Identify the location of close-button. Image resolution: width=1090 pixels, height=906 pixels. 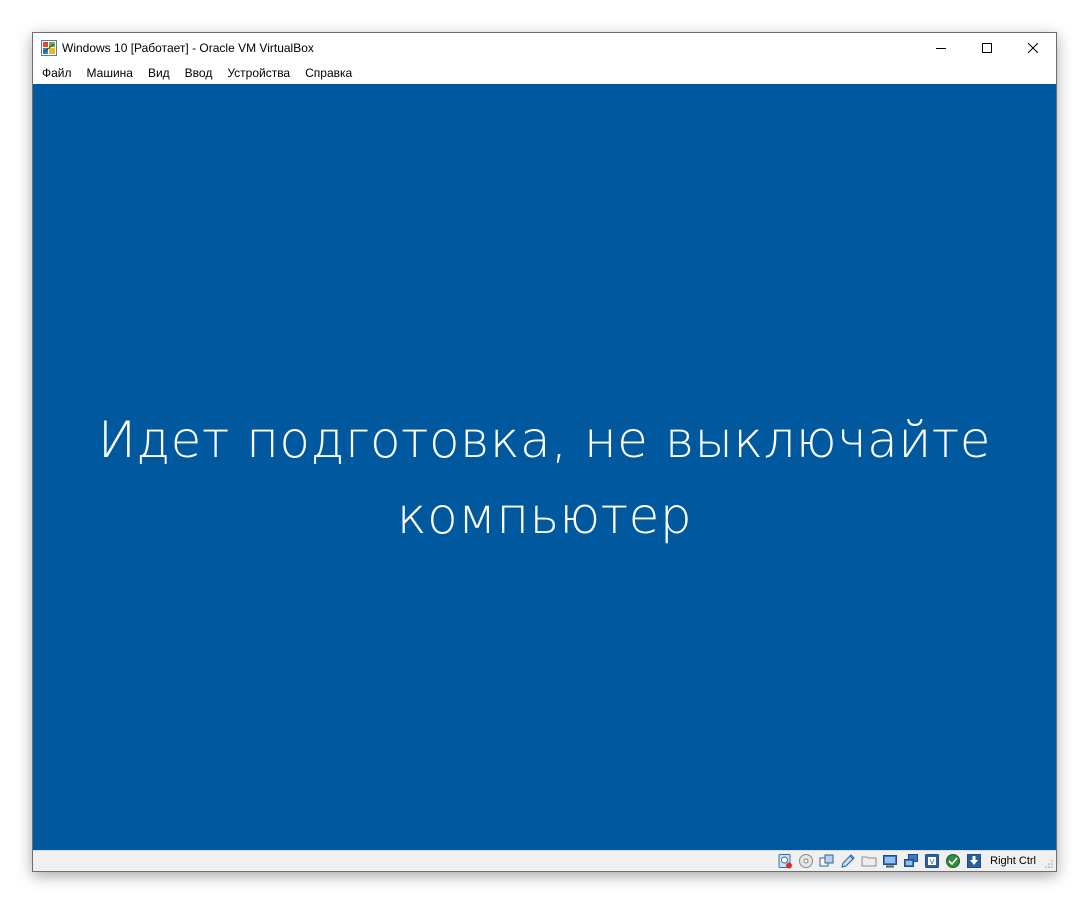
(1033, 47).